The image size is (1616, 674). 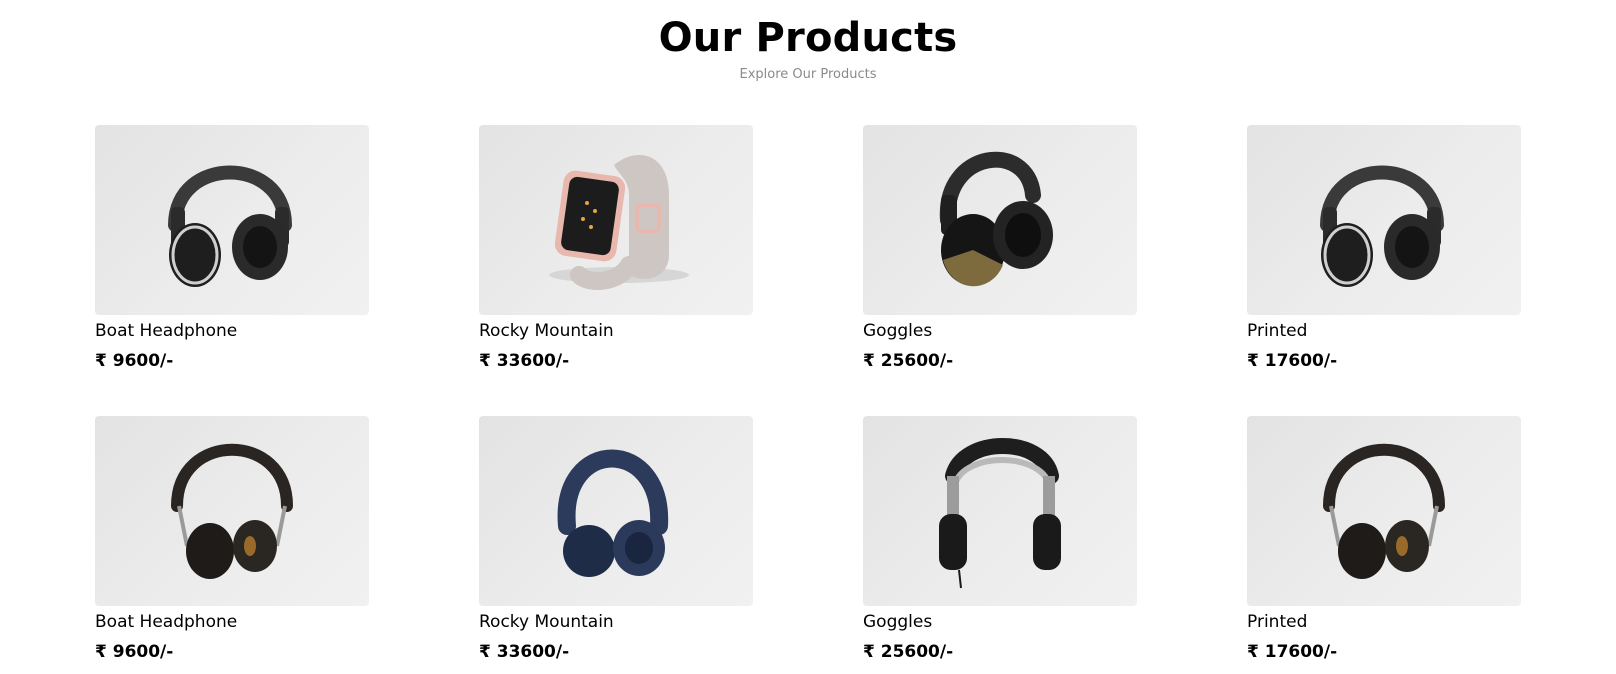 What do you see at coordinates (613, 513) in the screenshot?
I see `blue-headphone-icon` at bounding box center [613, 513].